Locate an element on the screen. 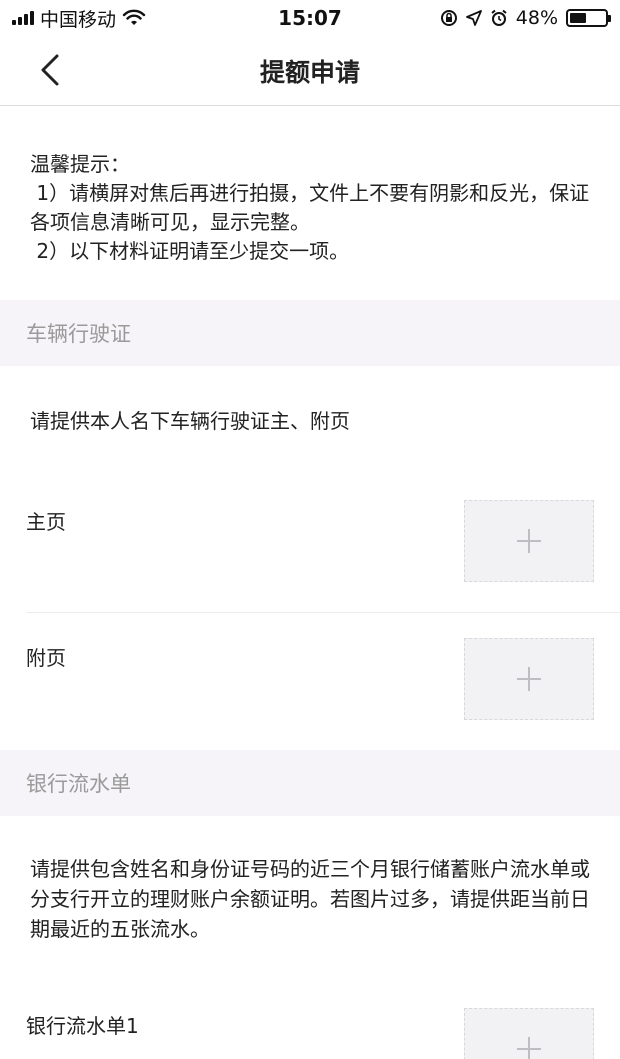 Image resolution: width=620 pixels, height=1059 pixels. battery-icon is located at coordinates (588, 18).